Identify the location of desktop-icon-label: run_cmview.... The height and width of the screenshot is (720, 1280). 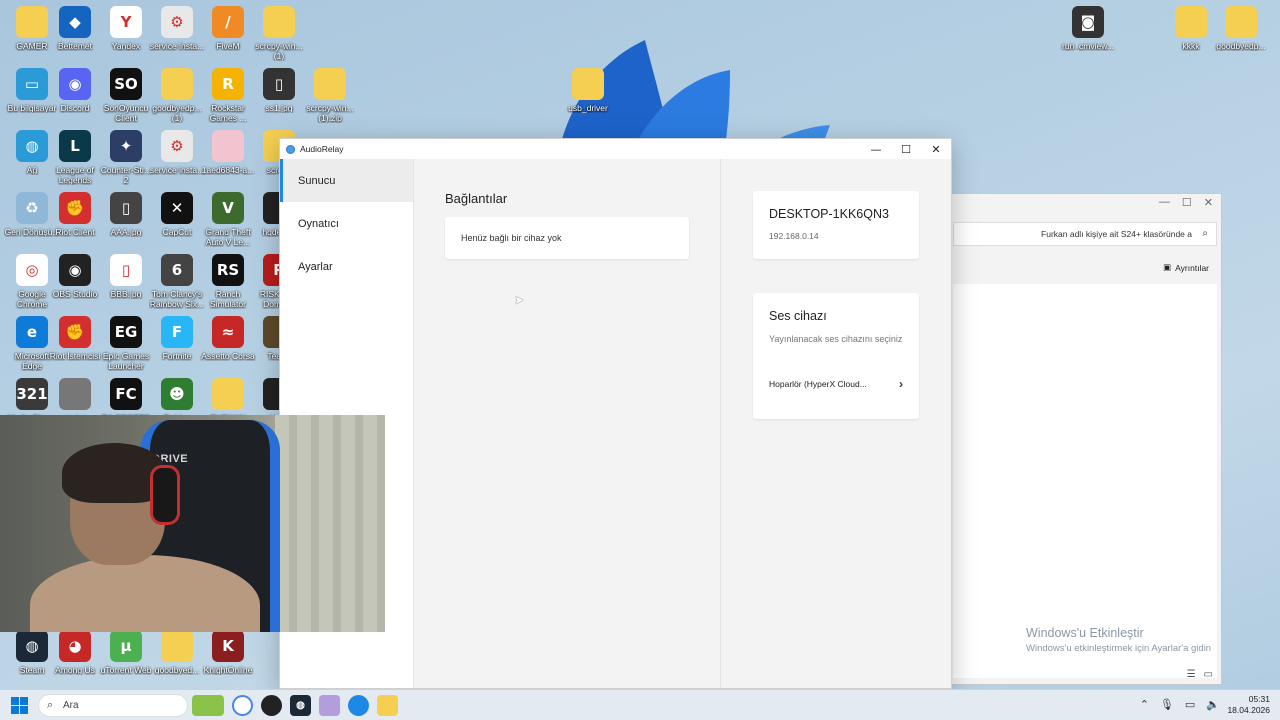
(1088, 46).